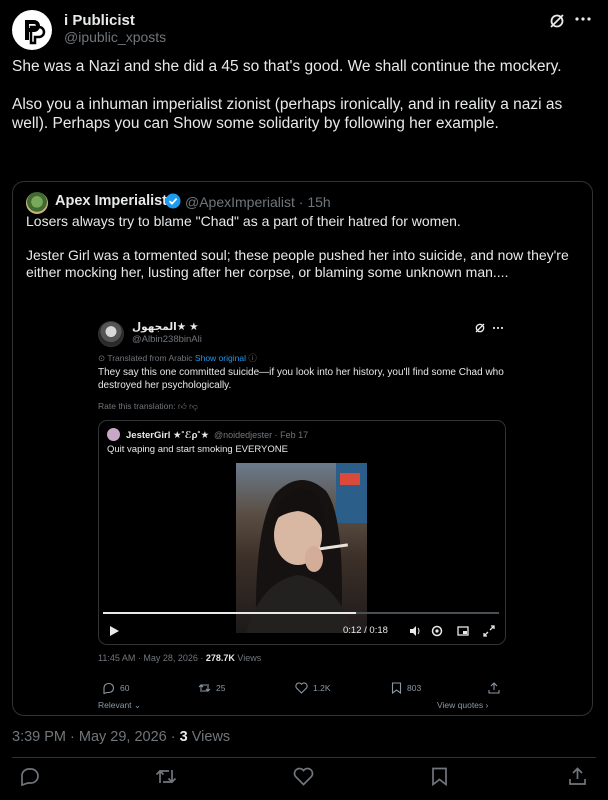 The image size is (608, 800). I want to click on nested-author-avatar, so click(113, 434).